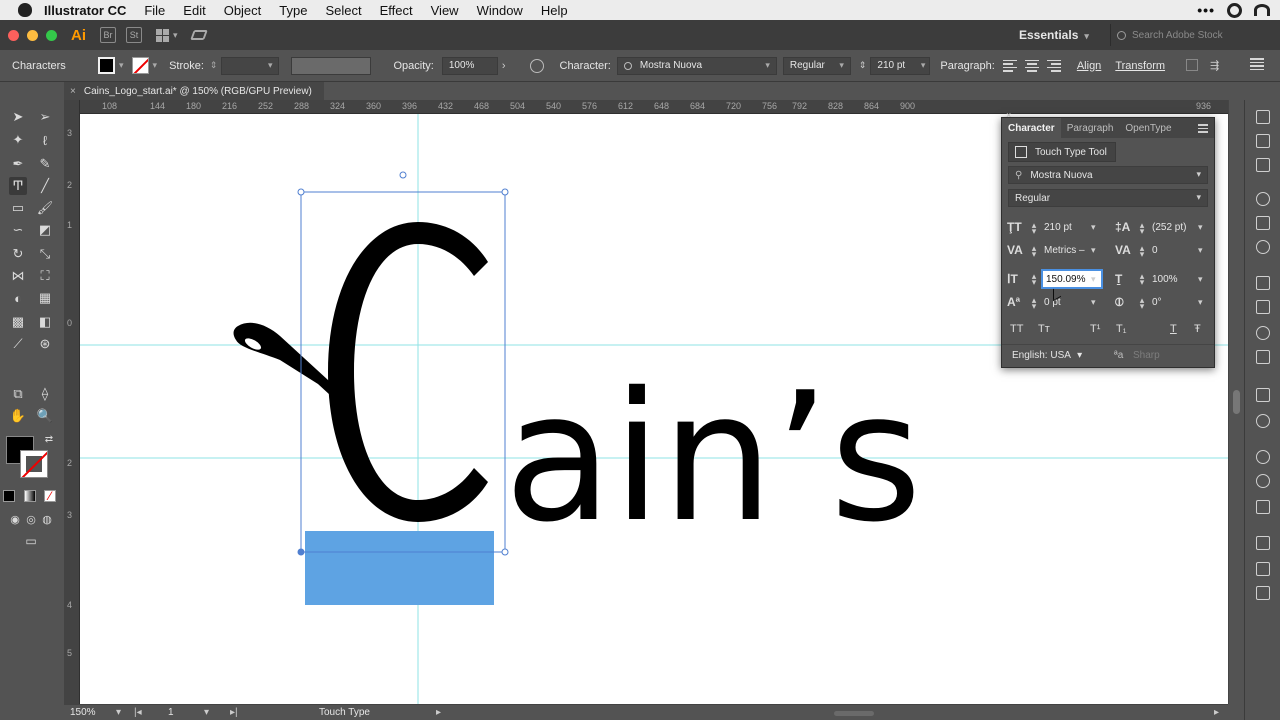 This screenshot has width=1280, height=720. Describe the element at coordinates (1062, 152) in the screenshot. I see `touch-type-tool-button: Touch Type Tool` at that location.